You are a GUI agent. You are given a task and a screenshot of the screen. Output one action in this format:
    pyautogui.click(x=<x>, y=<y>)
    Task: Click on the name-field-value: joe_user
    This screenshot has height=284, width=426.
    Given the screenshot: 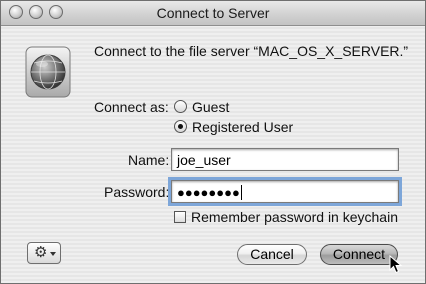 What is the action you would take?
    pyautogui.click(x=204, y=160)
    